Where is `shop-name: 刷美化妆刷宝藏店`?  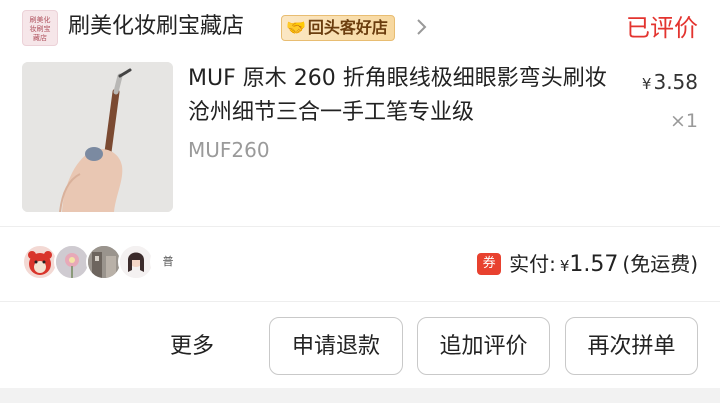
shop-name: 刷美化妆刷宝藏店 is located at coordinates (156, 27).